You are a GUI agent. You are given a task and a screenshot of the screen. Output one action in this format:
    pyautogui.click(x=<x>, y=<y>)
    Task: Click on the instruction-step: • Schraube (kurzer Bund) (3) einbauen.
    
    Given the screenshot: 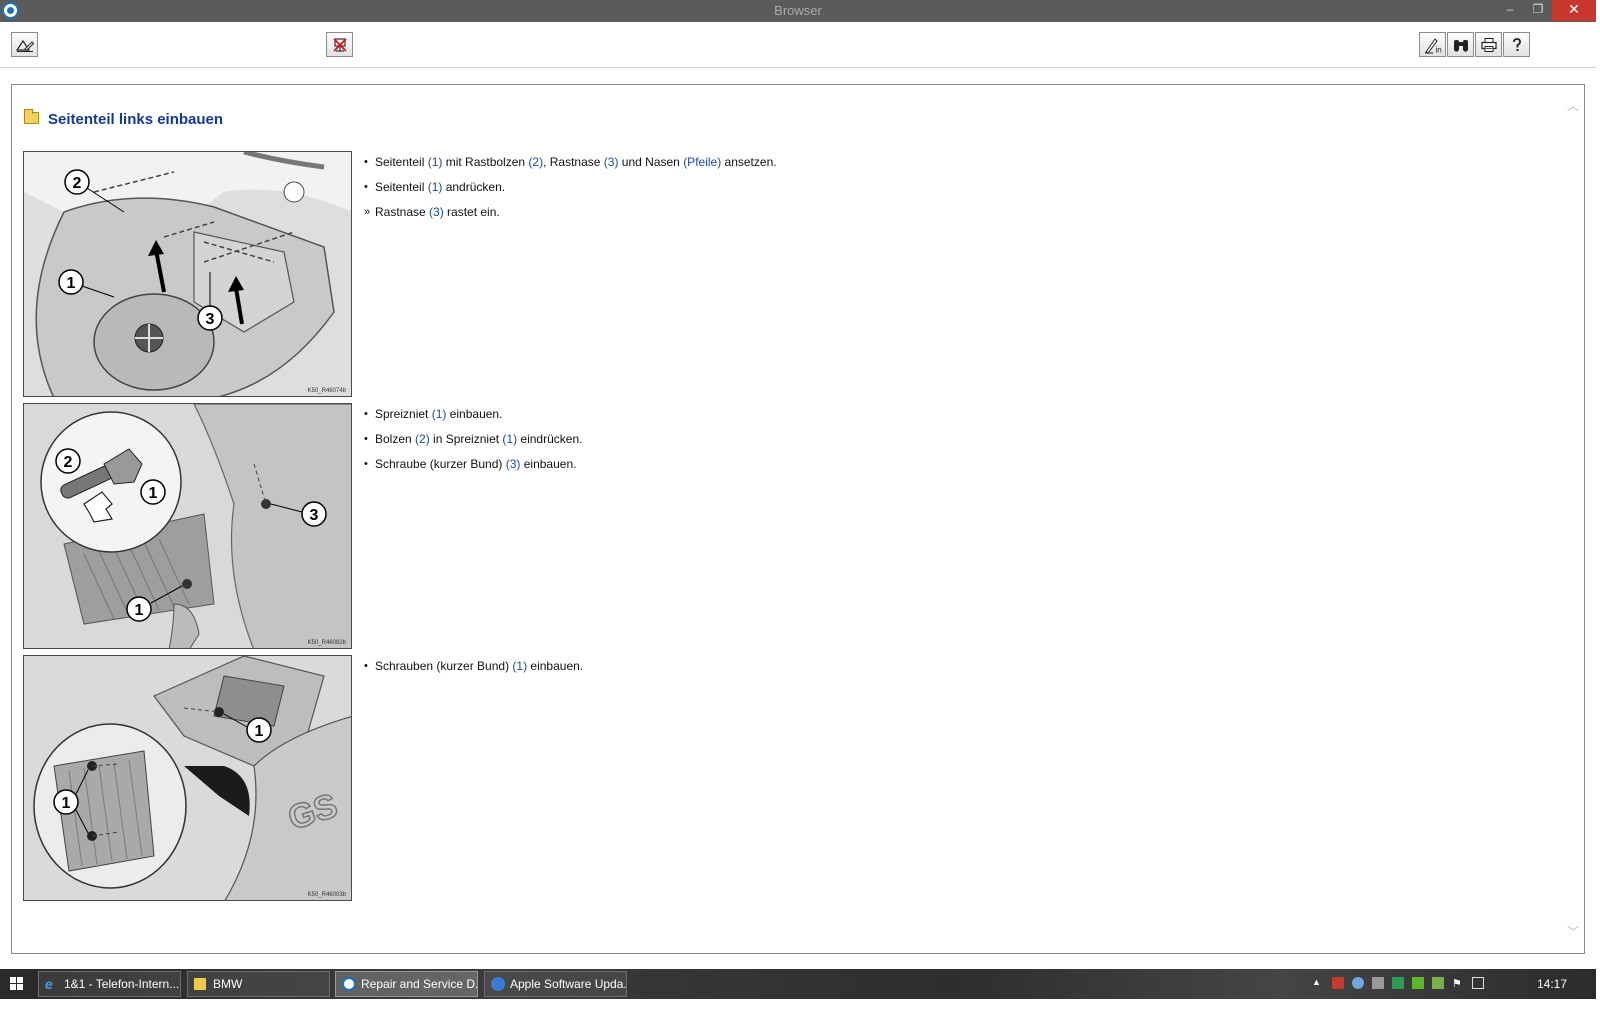 What is the action you would take?
    pyautogui.click(x=473, y=467)
    